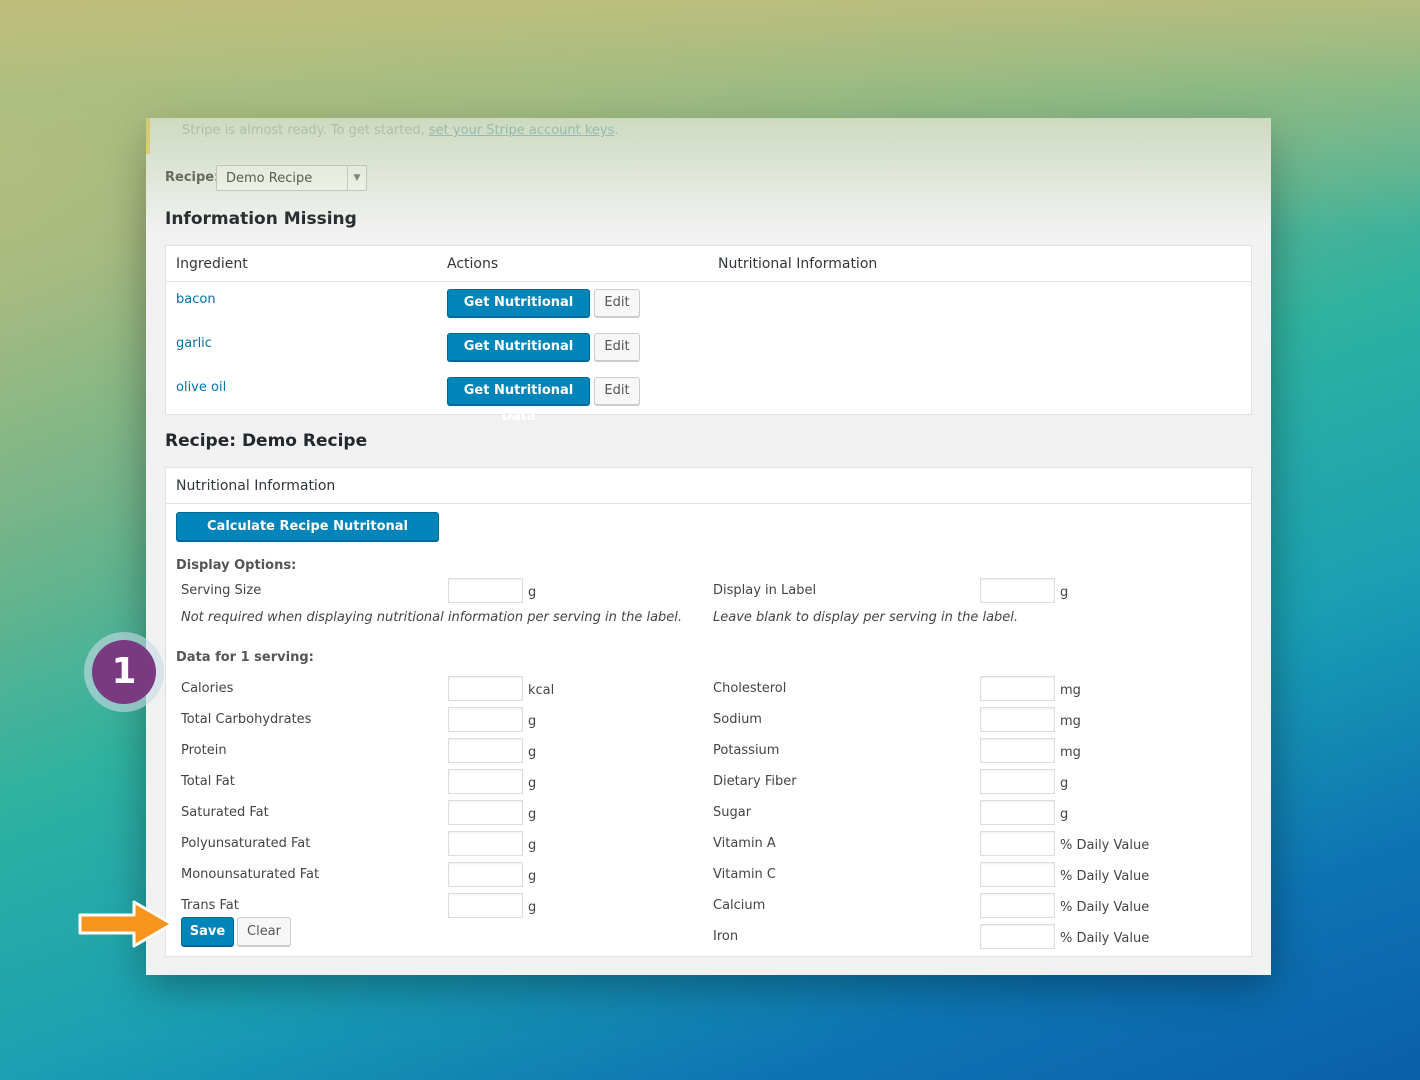  I want to click on step-badge: 1, so click(124, 672).